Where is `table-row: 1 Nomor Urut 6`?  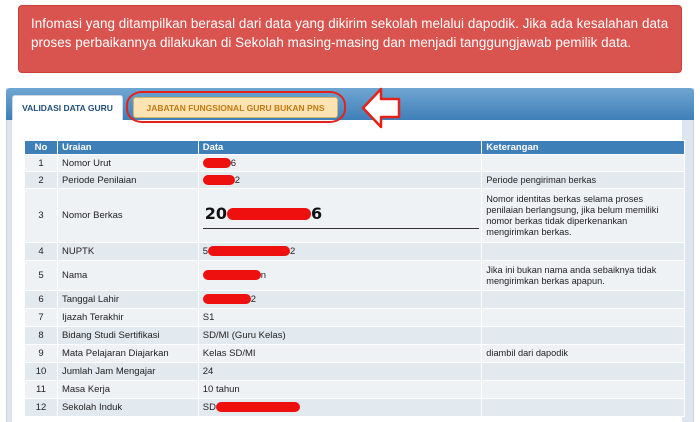
table-row: 1 Nomor Urut 6 is located at coordinates (354, 163).